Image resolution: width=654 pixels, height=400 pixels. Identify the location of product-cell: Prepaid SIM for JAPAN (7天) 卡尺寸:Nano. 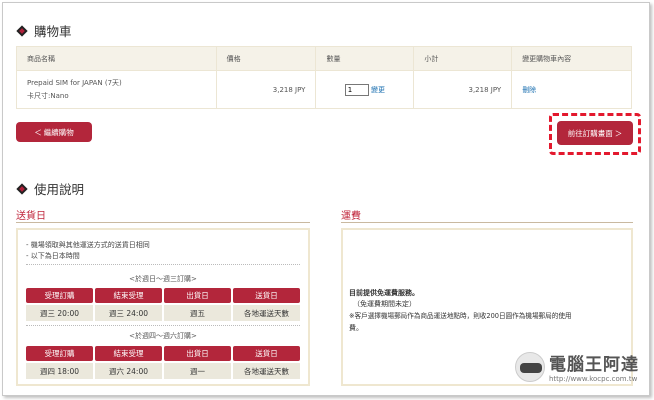
(116, 89).